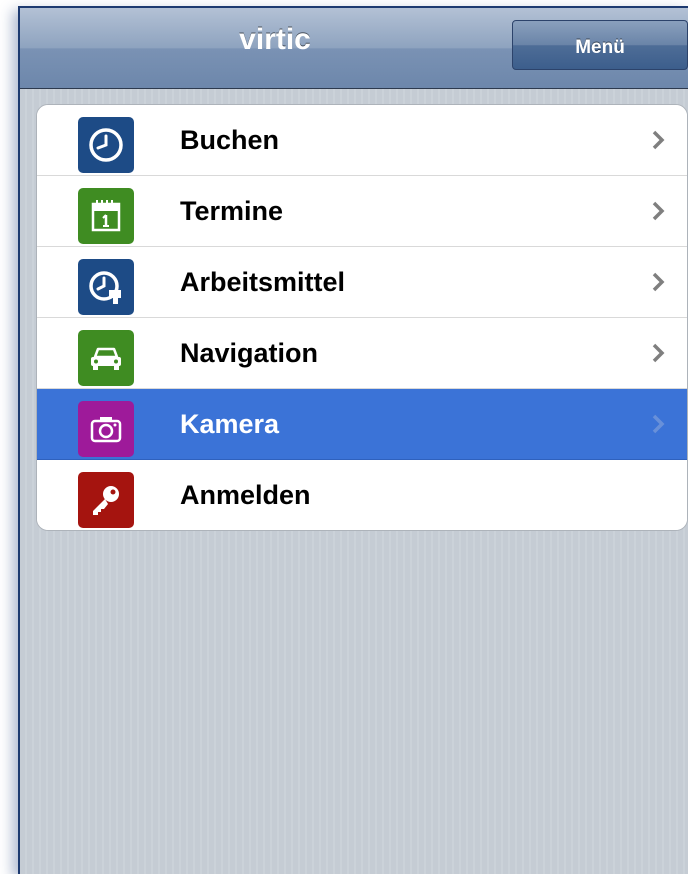  I want to click on menu-item-label: Arbeitsmittel, so click(263, 282).